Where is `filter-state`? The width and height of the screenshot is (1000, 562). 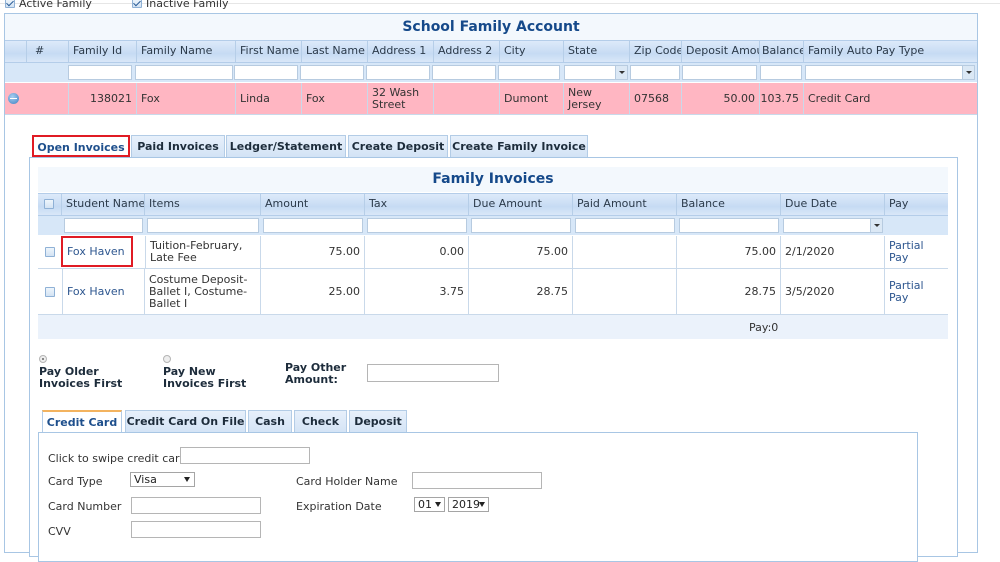 filter-state is located at coordinates (596, 72).